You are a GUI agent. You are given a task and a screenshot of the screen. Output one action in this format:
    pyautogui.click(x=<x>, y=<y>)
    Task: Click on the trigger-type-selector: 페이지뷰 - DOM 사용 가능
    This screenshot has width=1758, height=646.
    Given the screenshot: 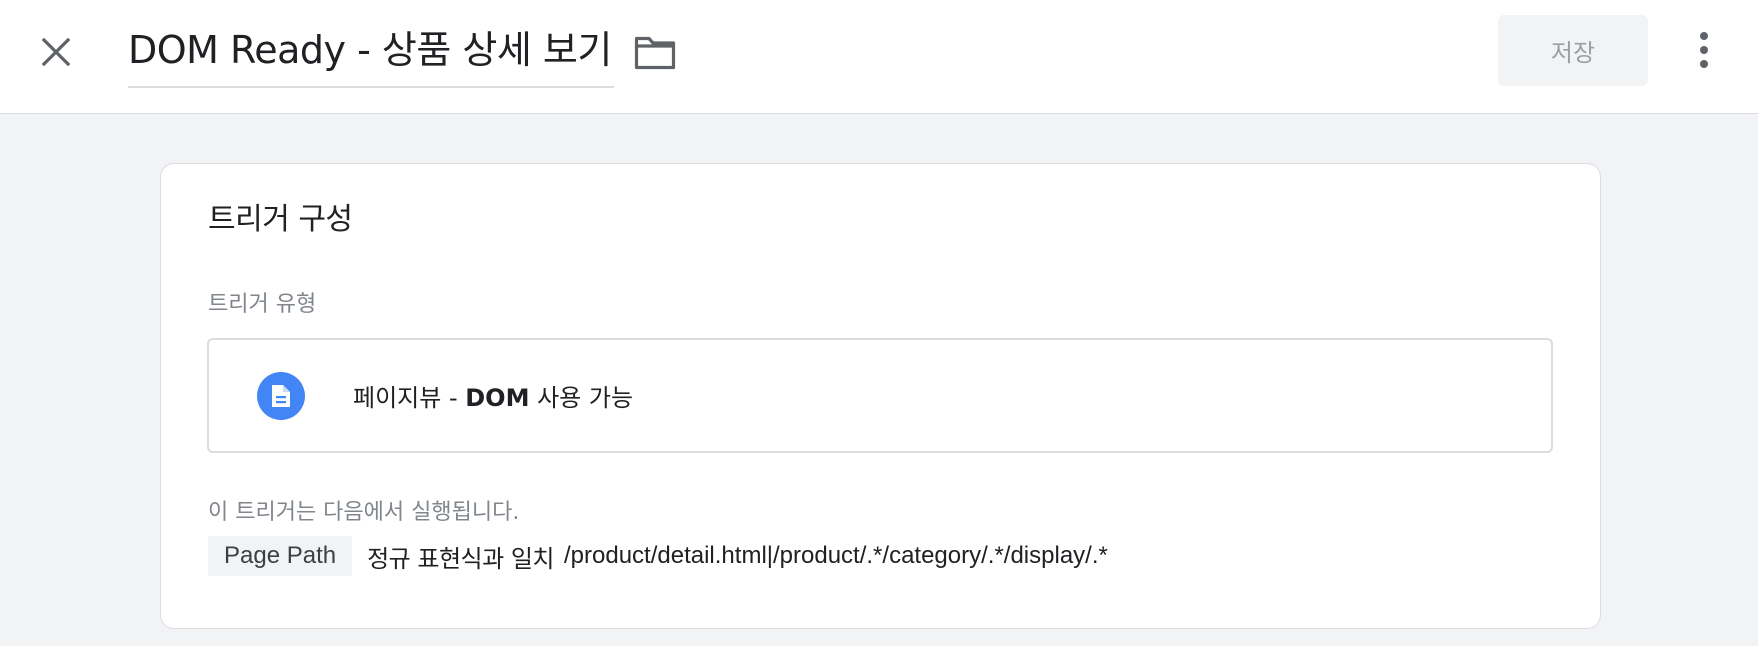 What is the action you would take?
    pyautogui.click(x=880, y=395)
    